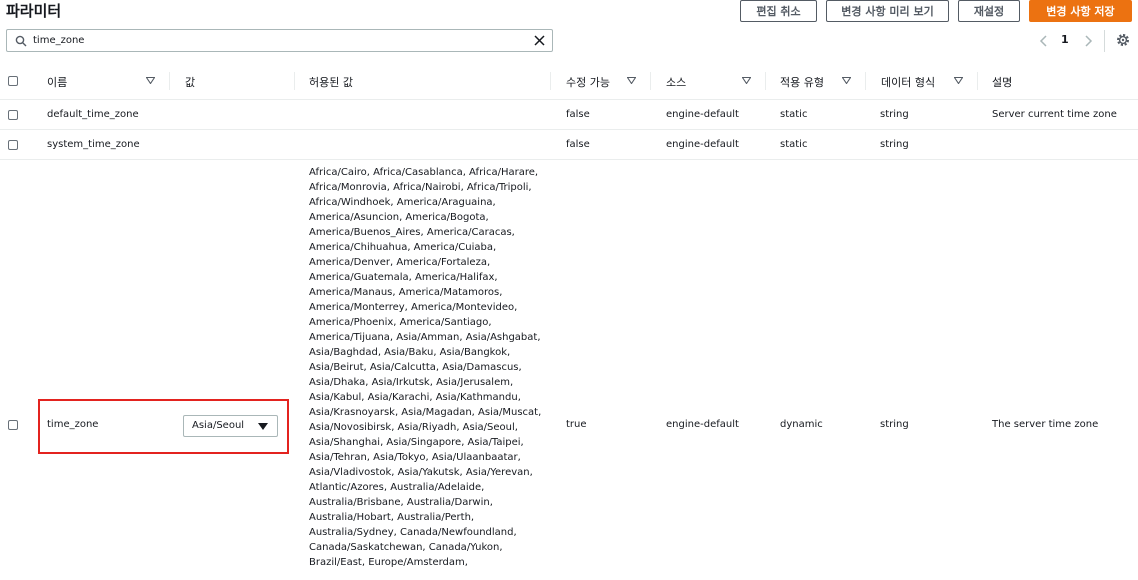  What do you see at coordinates (676, 82) in the screenshot?
I see `header-source: 소스` at bounding box center [676, 82].